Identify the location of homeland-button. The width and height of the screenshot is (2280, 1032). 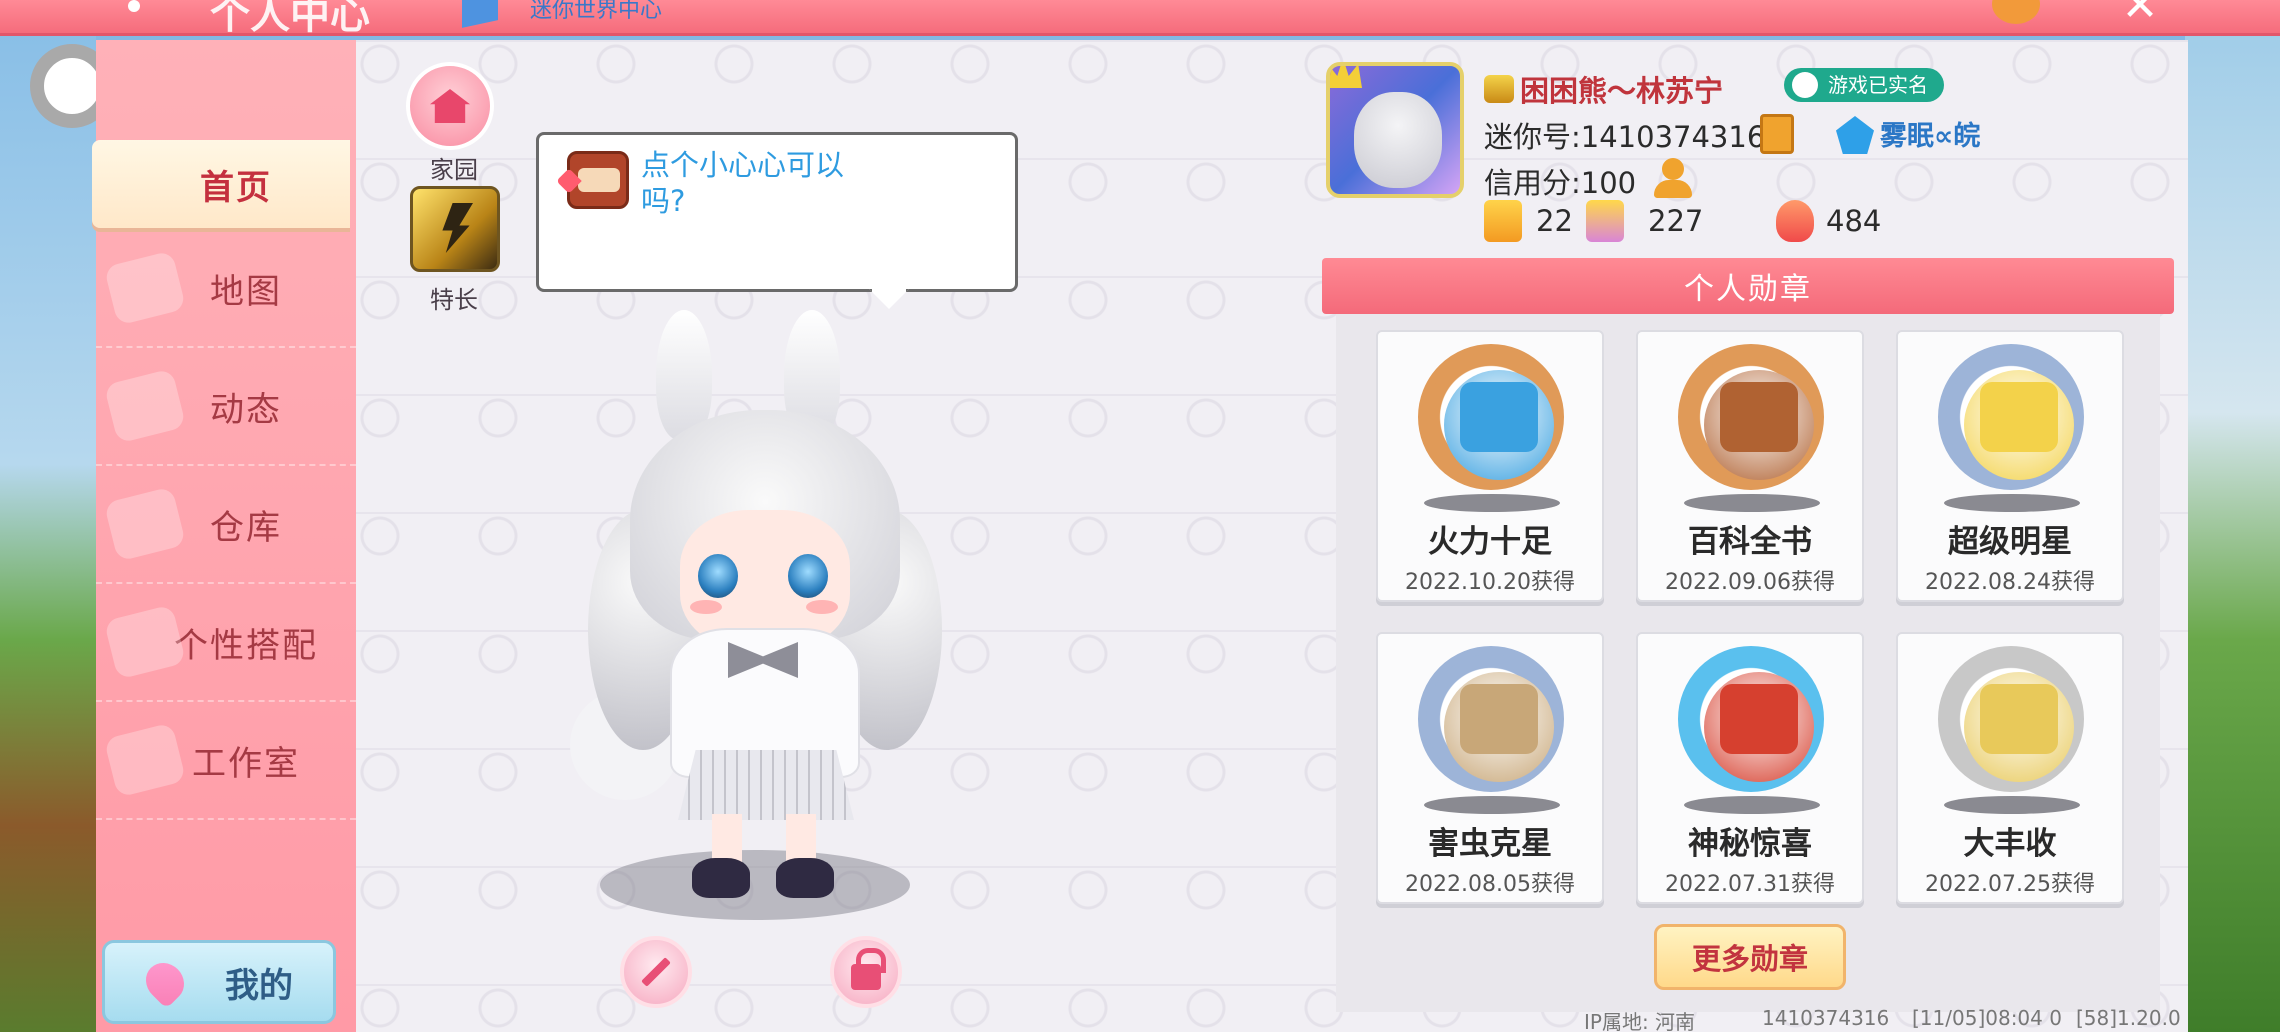
(450, 106).